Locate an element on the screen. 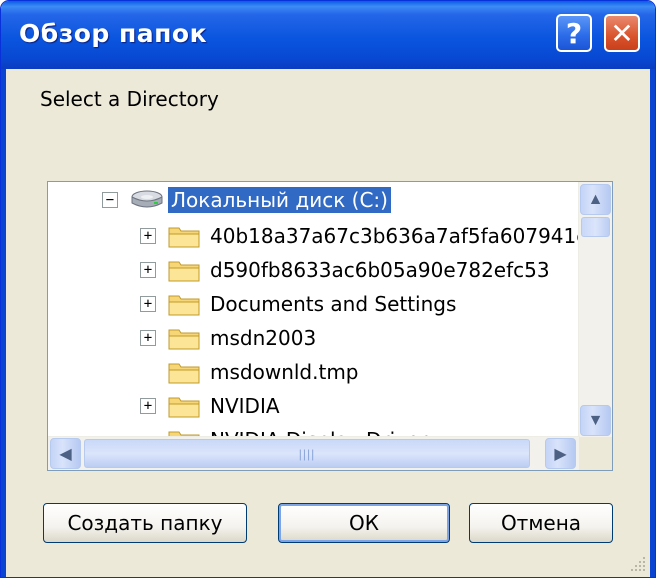 This screenshot has width=656, height=578. horizontal-scroll-thumb: |||| is located at coordinates (307, 453).